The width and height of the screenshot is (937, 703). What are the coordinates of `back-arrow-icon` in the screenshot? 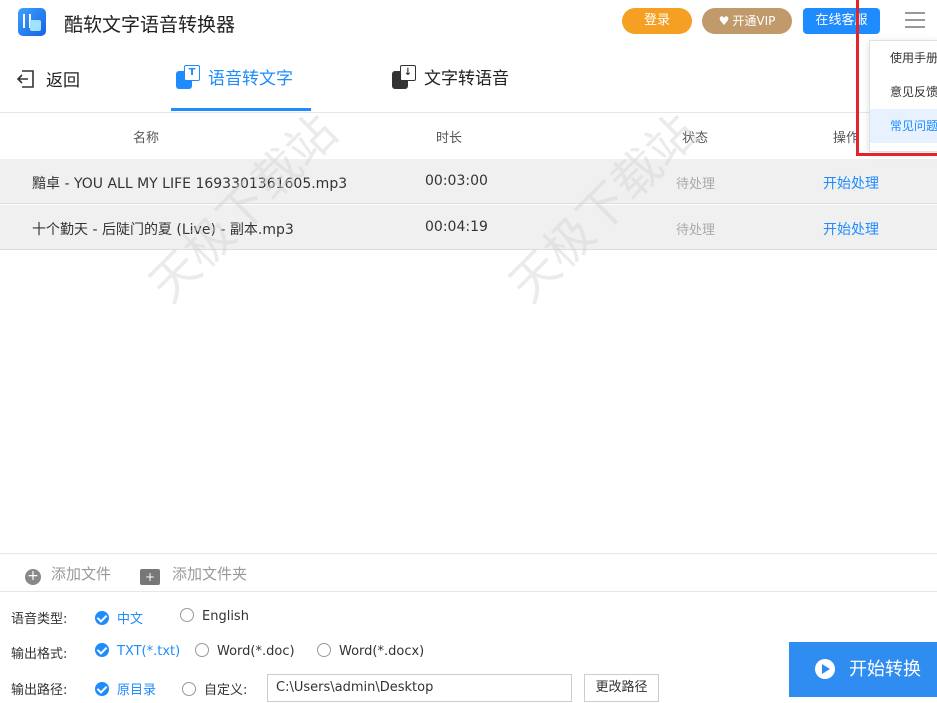 It's located at (25, 79).